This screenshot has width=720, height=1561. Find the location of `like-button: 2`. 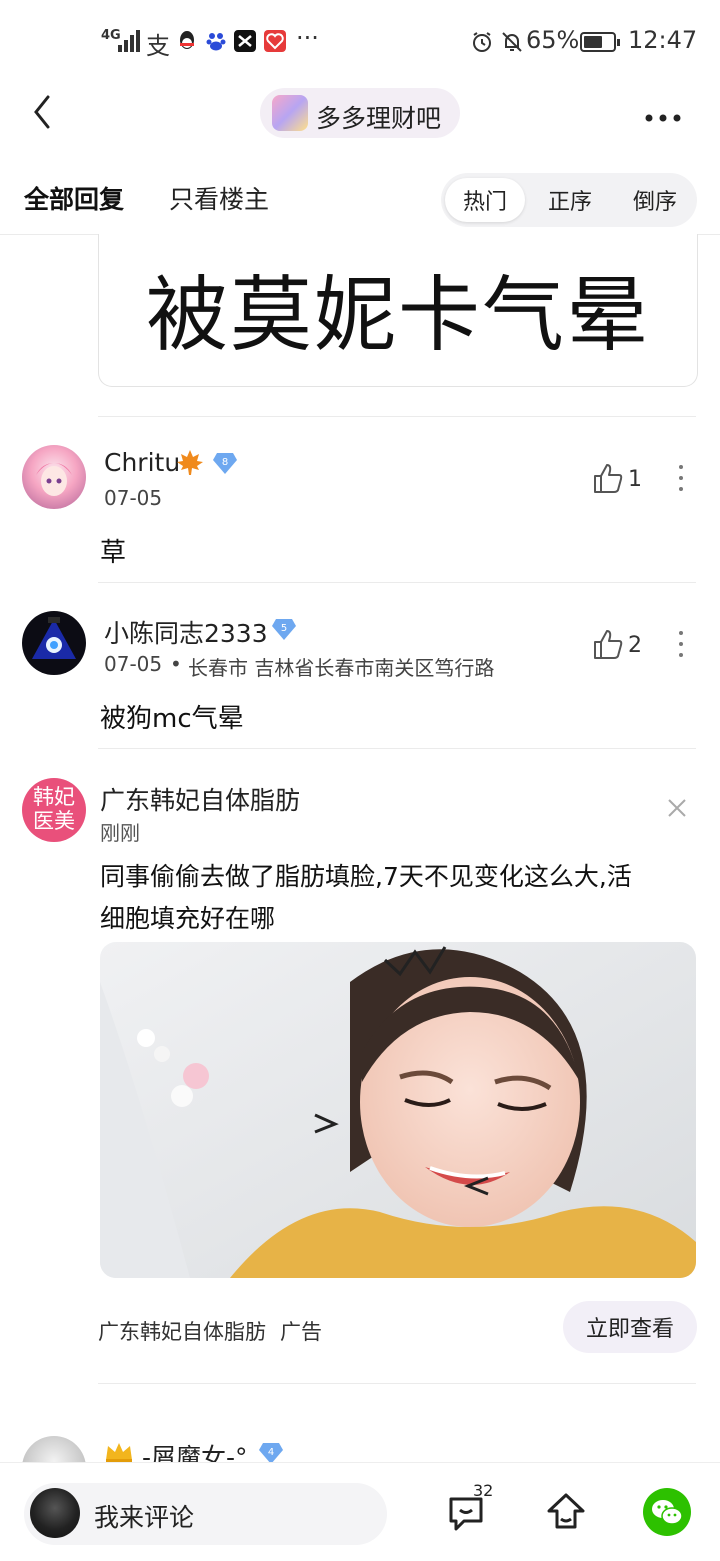

like-button: 2 is located at coordinates (623, 648).